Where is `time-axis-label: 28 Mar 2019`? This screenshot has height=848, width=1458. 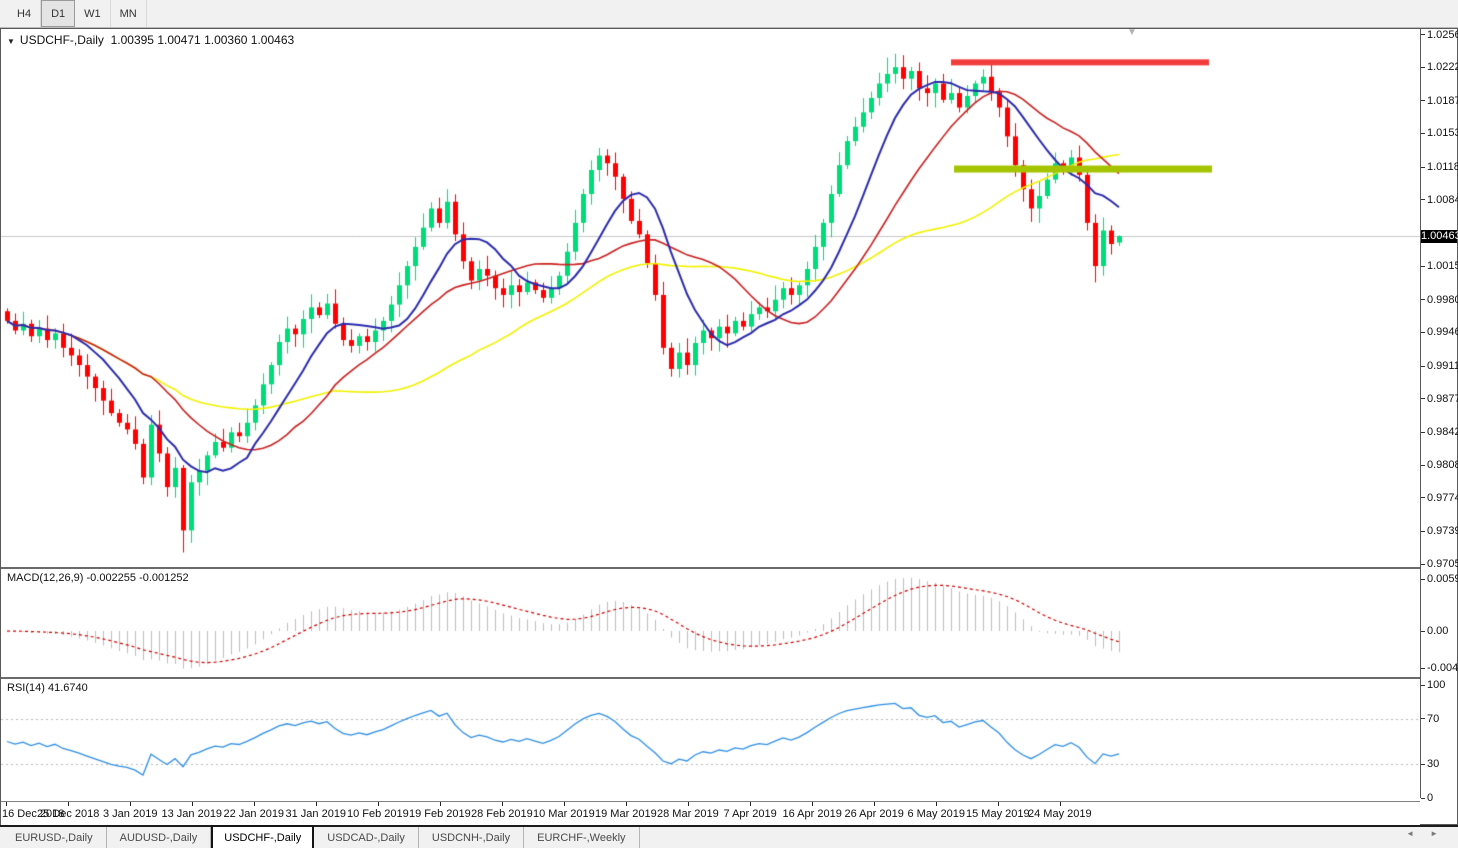
time-axis-label: 28 Mar 2019 is located at coordinates (688, 814).